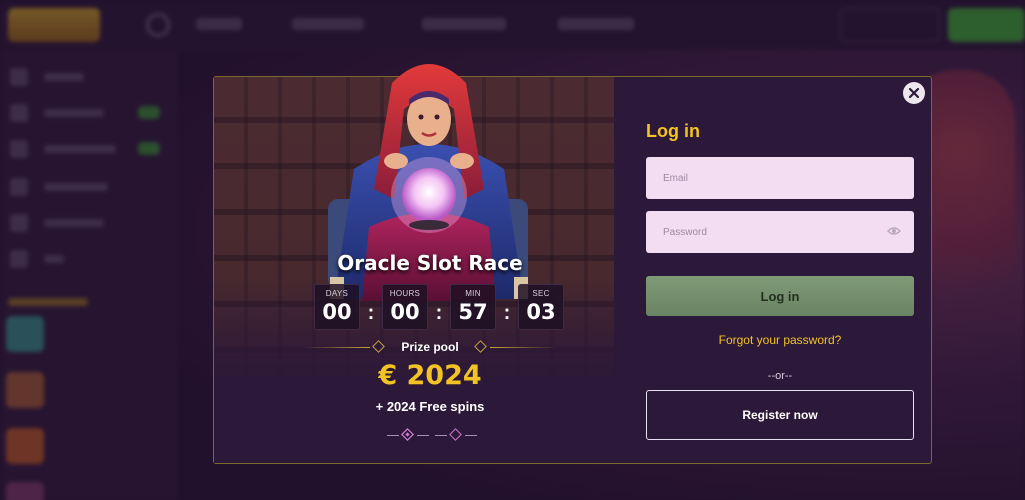 Image resolution: width=1025 pixels, height=500 pixels. I want to click on register-button: Register now, so click(780, 415).